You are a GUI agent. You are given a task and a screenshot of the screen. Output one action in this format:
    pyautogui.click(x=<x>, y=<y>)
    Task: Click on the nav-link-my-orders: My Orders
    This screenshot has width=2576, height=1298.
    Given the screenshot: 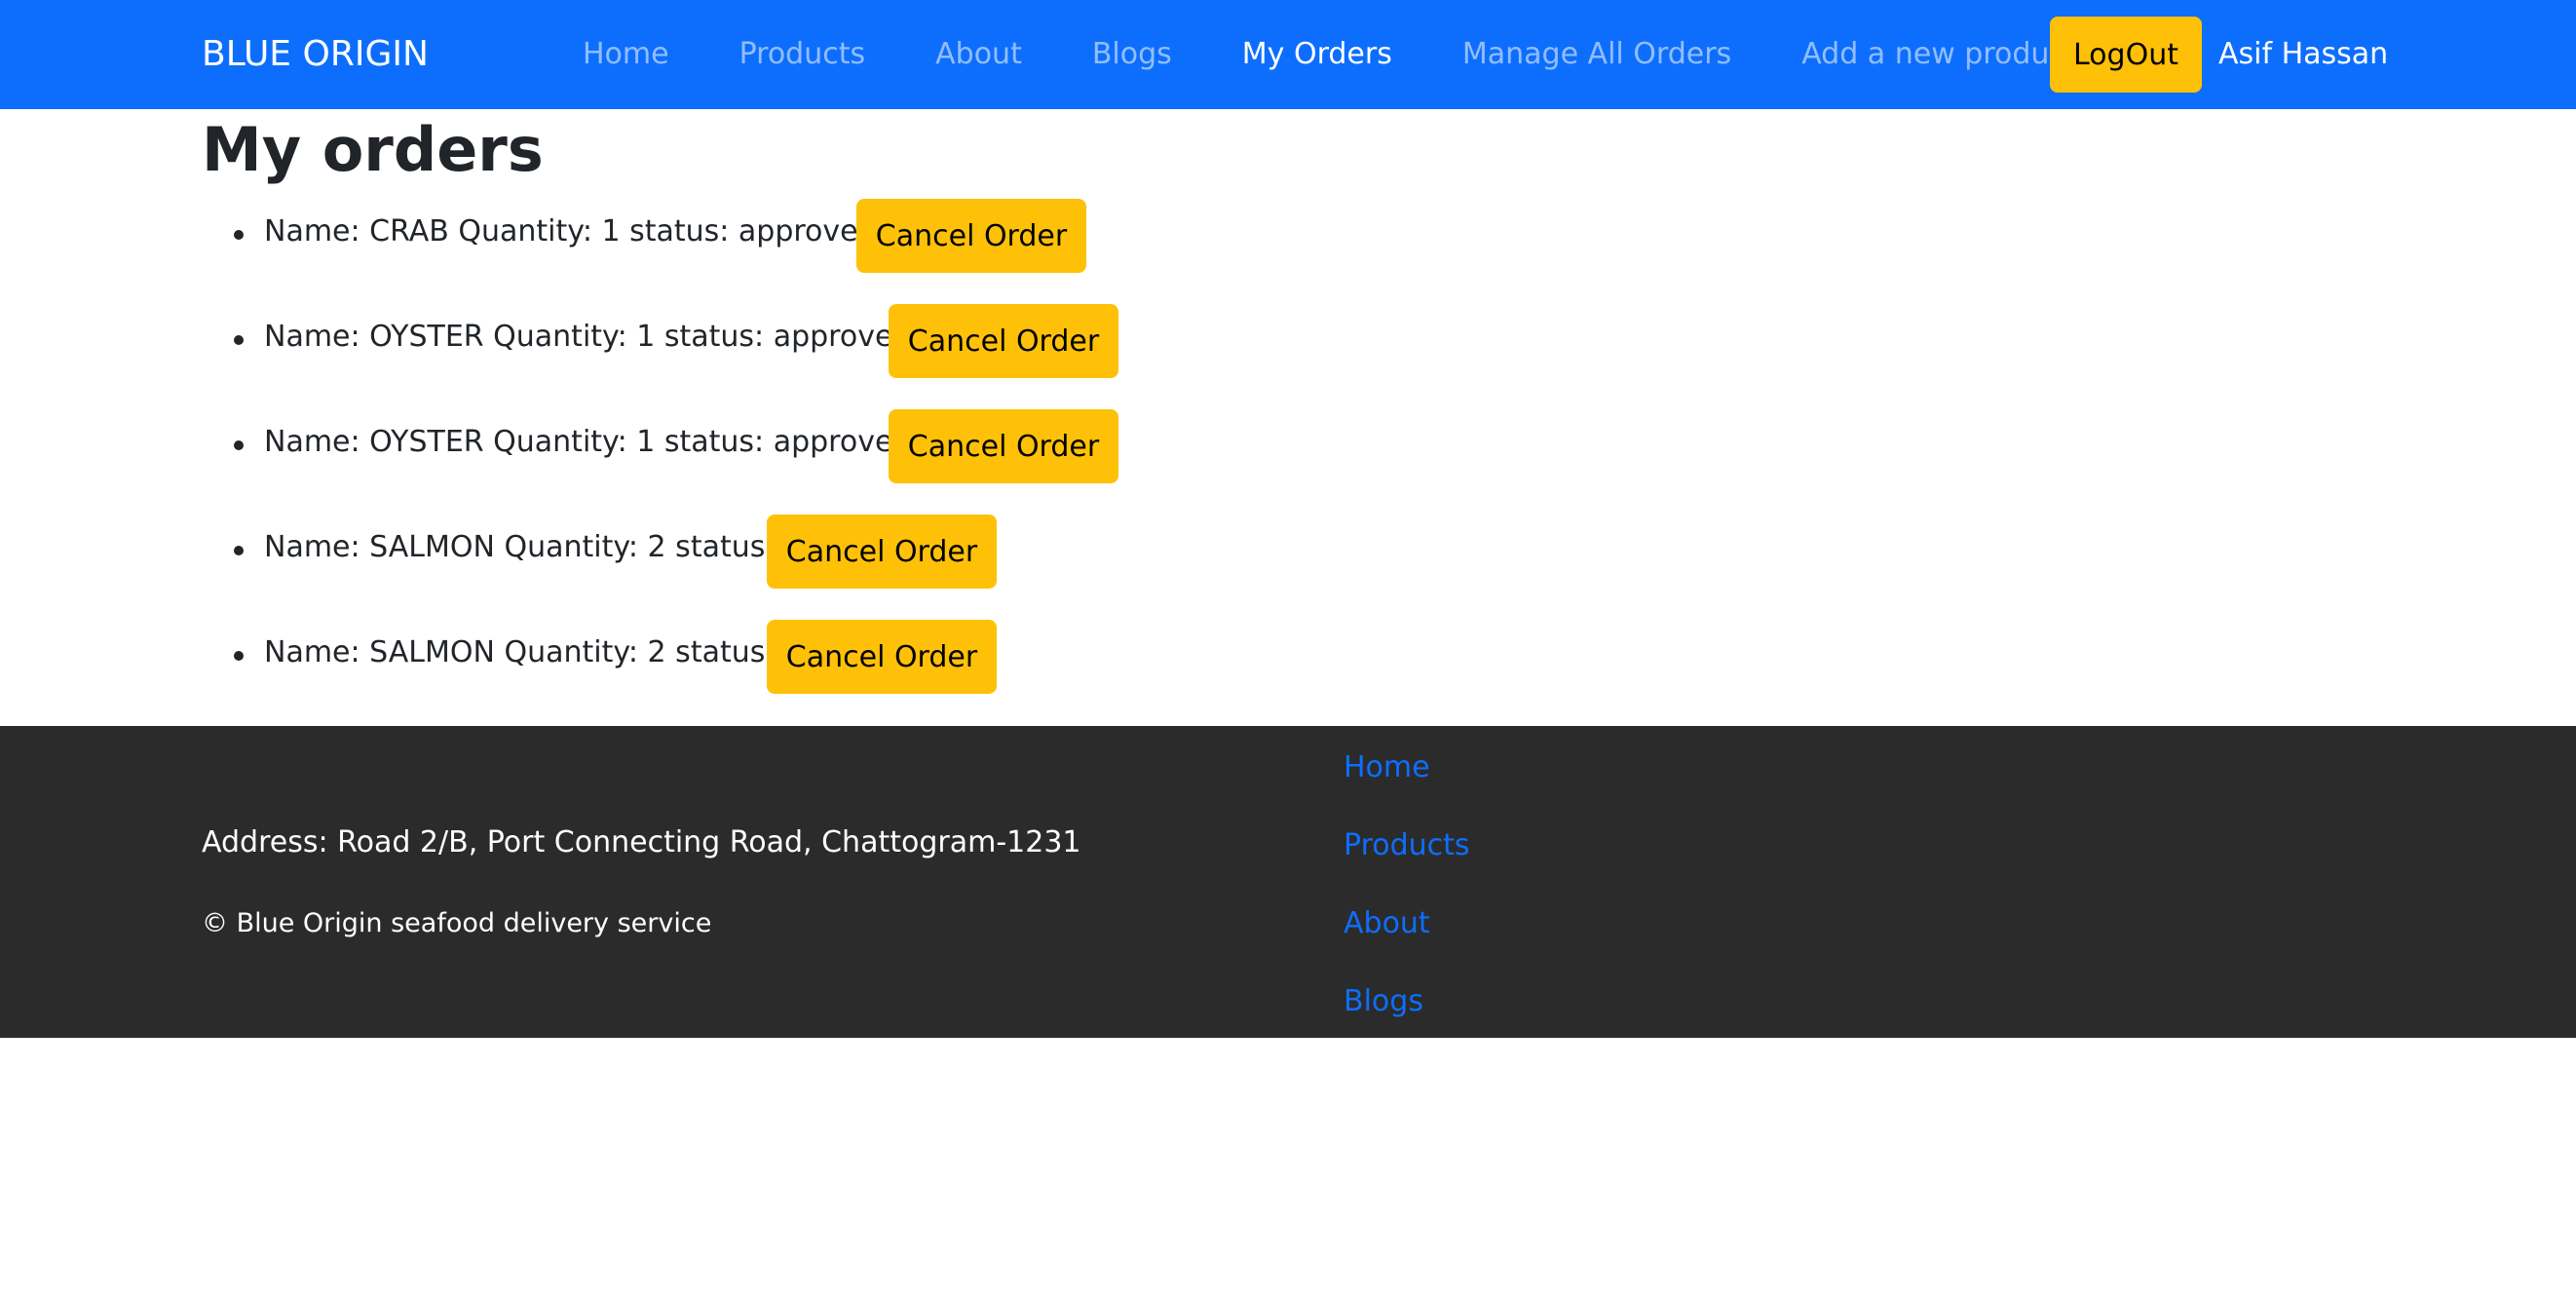 What is the action you would take?
    pyautogui.click(x=1317, y=54)
    